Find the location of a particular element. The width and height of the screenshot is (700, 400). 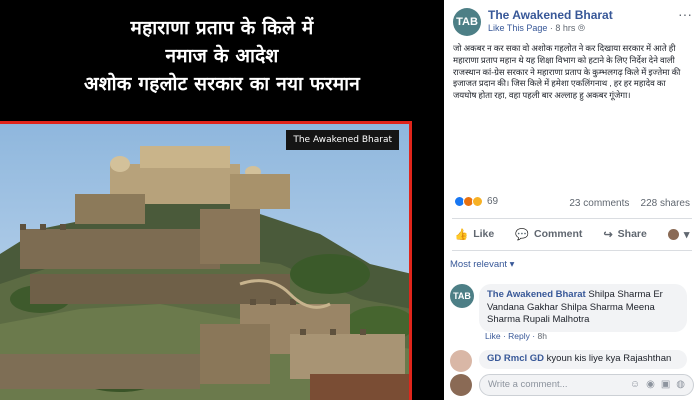

thumbs-up-icon: 👍 is located at coordinates (461, 234).